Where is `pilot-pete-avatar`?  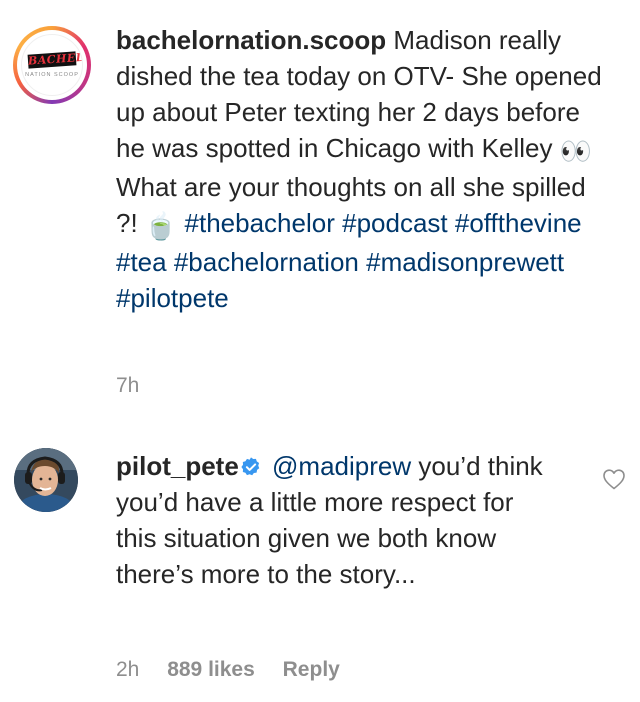 pilot-pete-avatar is located at coordinates (46, 480).